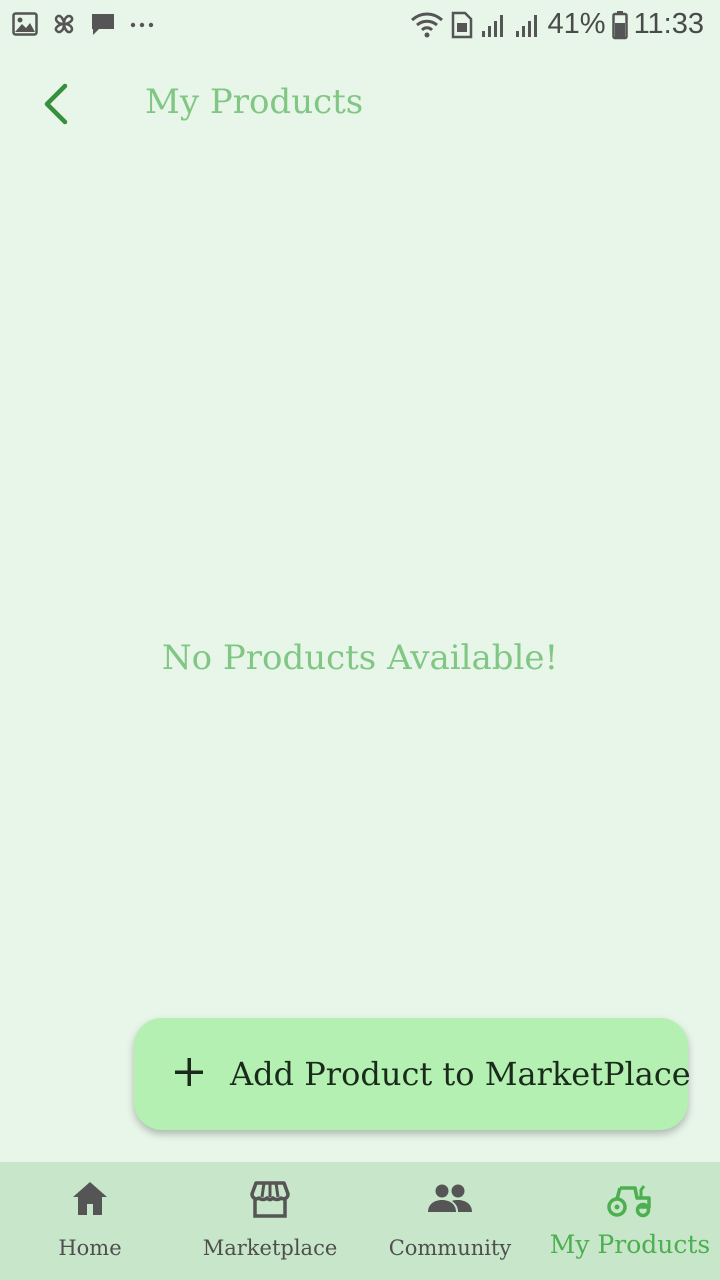 Image resolution: width=720 pixels, height=1280 pixels. What do you see at coordinates (360, 658) in the screenshot?
I see `empty-state-message: No Products Available!` at bounding box center [360, 658].